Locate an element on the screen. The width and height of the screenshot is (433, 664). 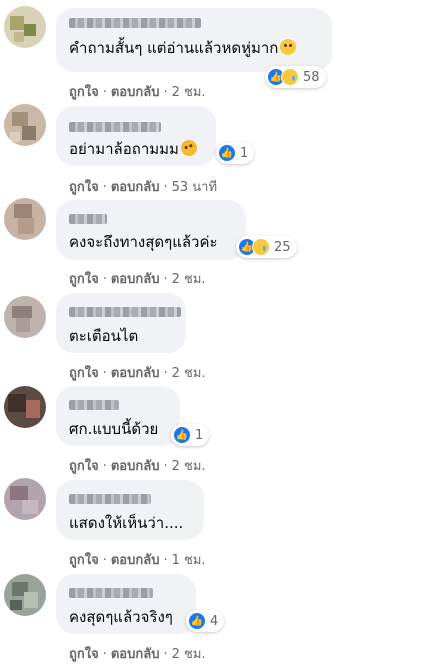
comment-text: ศก.แบบนี้ด้วย is located at coordinates (114, 429).